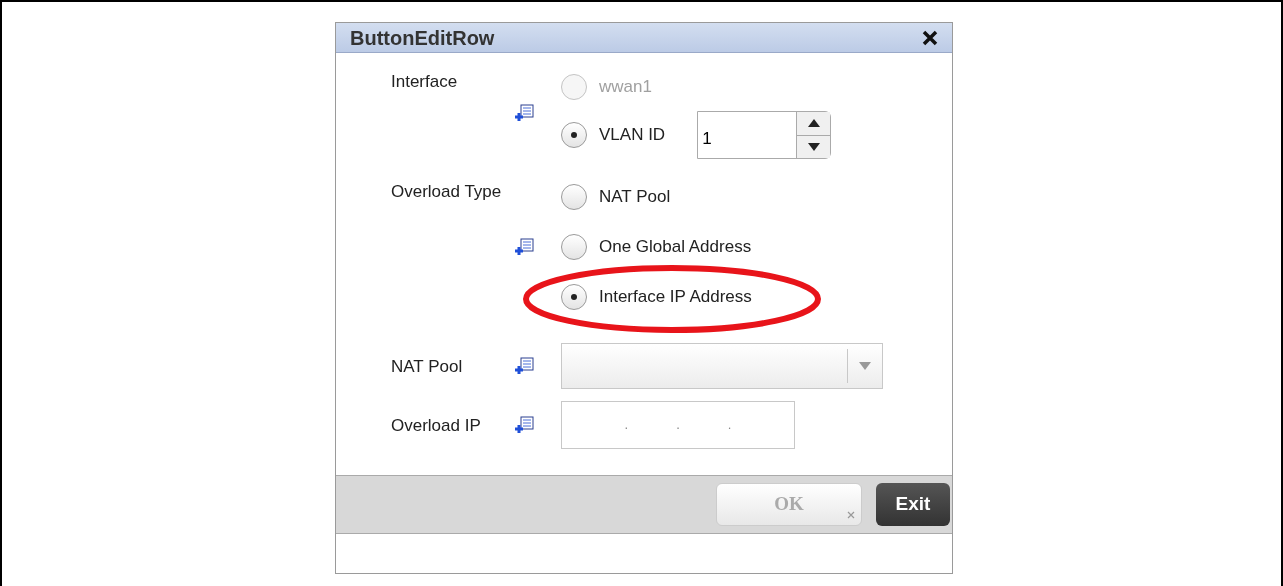 The width and height of the screenshot is (1283, 586). I want to click on radio-label: wwan1, so click(625, 87).